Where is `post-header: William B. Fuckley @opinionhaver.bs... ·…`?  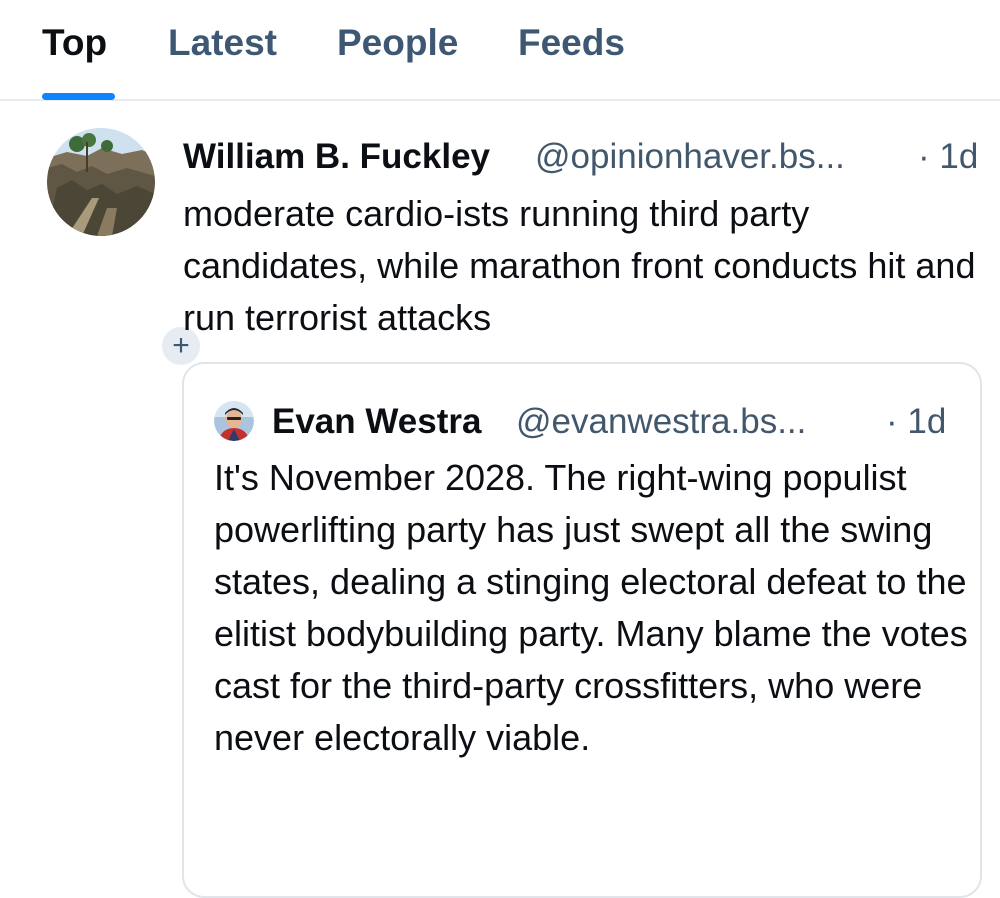 post-header: William B. Fuckley @opinionhaver.bs... ·… is located at coordinates (583, 157).